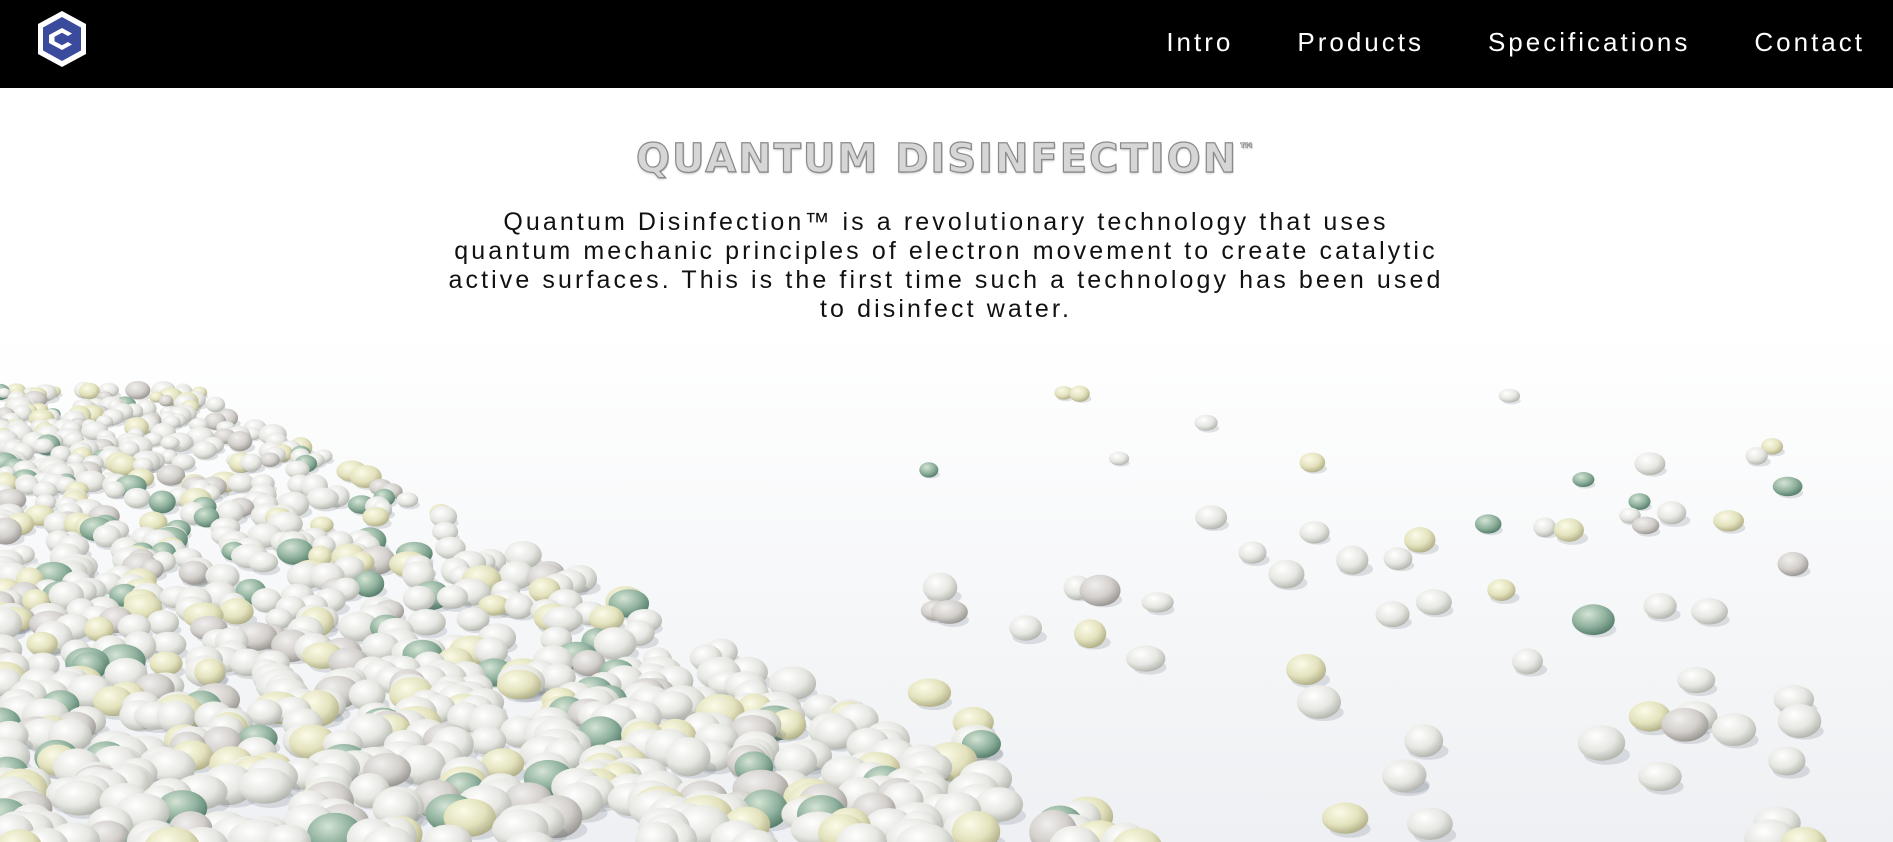  I want to click on main-nav: Intro Products Specifications Contact, so click(1483, 42).